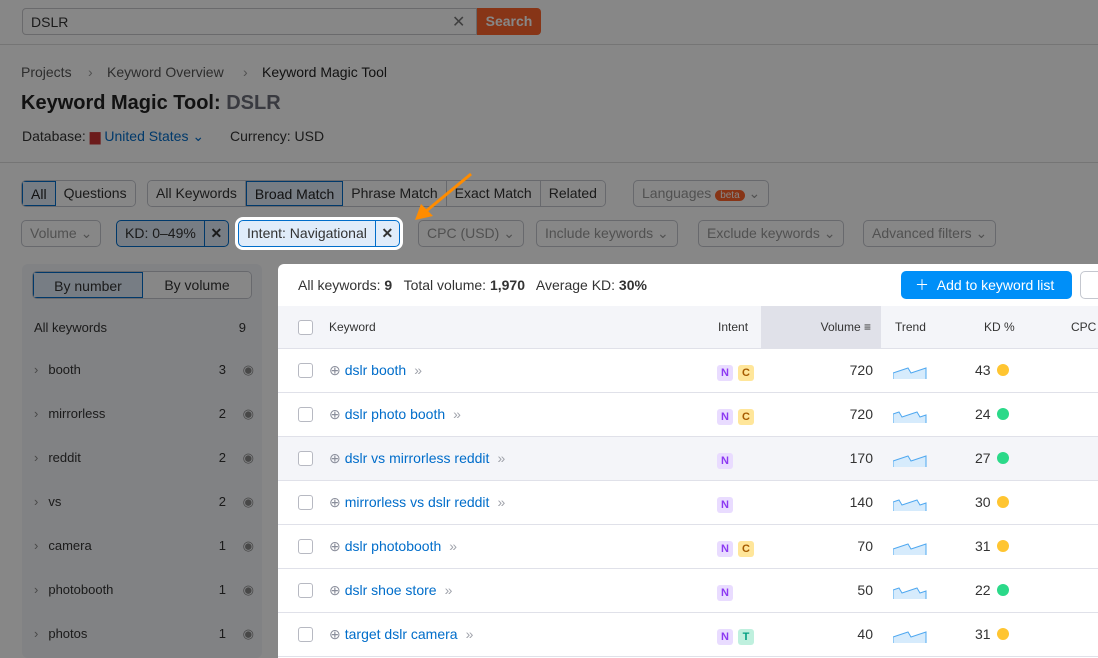 The height and width of the screenshot is (658, 1098). I want to click on add-to-keyword-list-button: ＋ Add to keyword list, so click(986, 285).